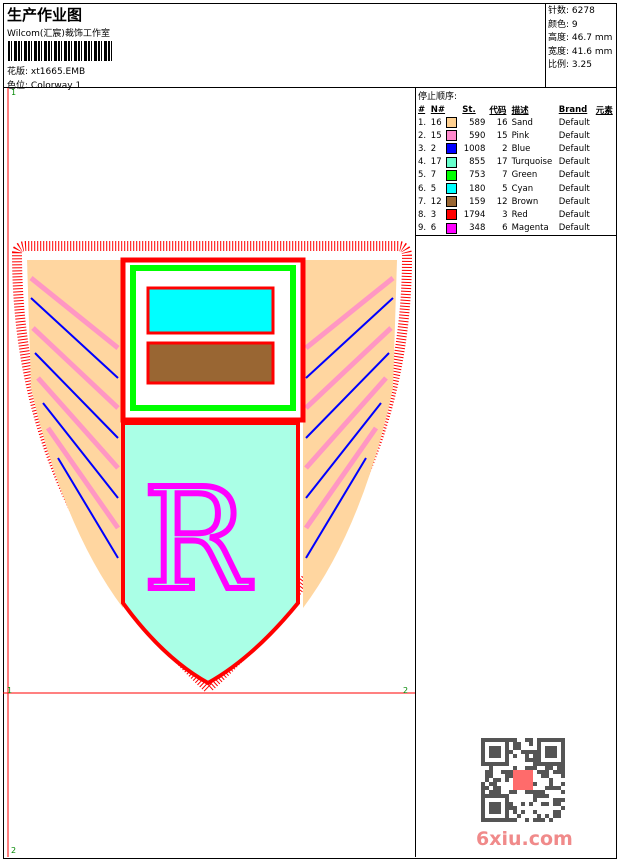  I want to click on stitch-count: 590, so click(477, 135).